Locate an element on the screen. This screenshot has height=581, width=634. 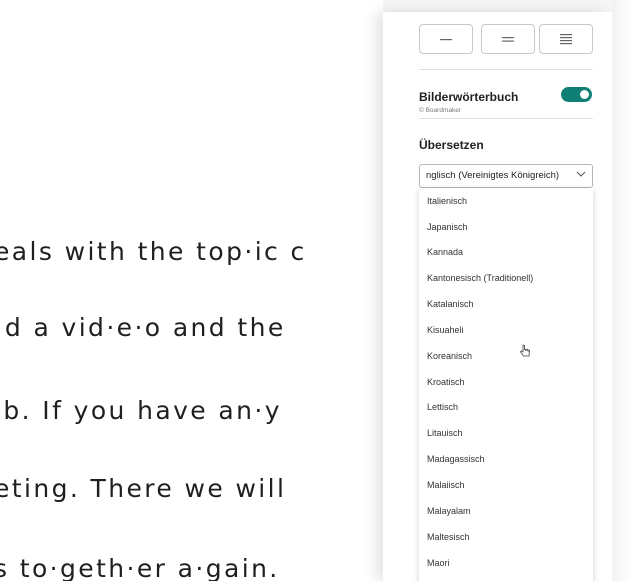
reader-line: eting. There we will is located at coordinates (143, 488).